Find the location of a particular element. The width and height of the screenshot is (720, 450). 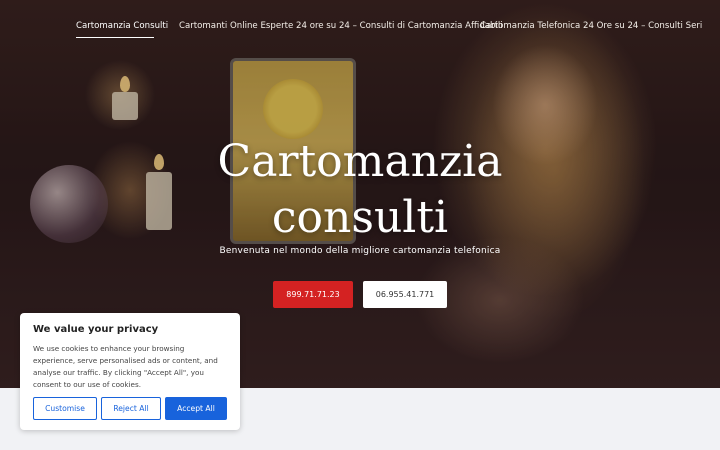

customise-button: Customise is located at coordinates (65, 408).